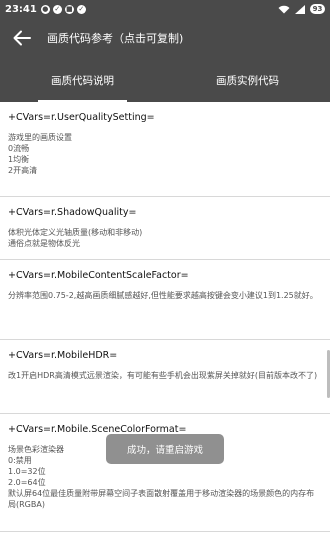 The height and width of the screenshot is (550, 330). I want to click on signal-icon, so click(300, 9).